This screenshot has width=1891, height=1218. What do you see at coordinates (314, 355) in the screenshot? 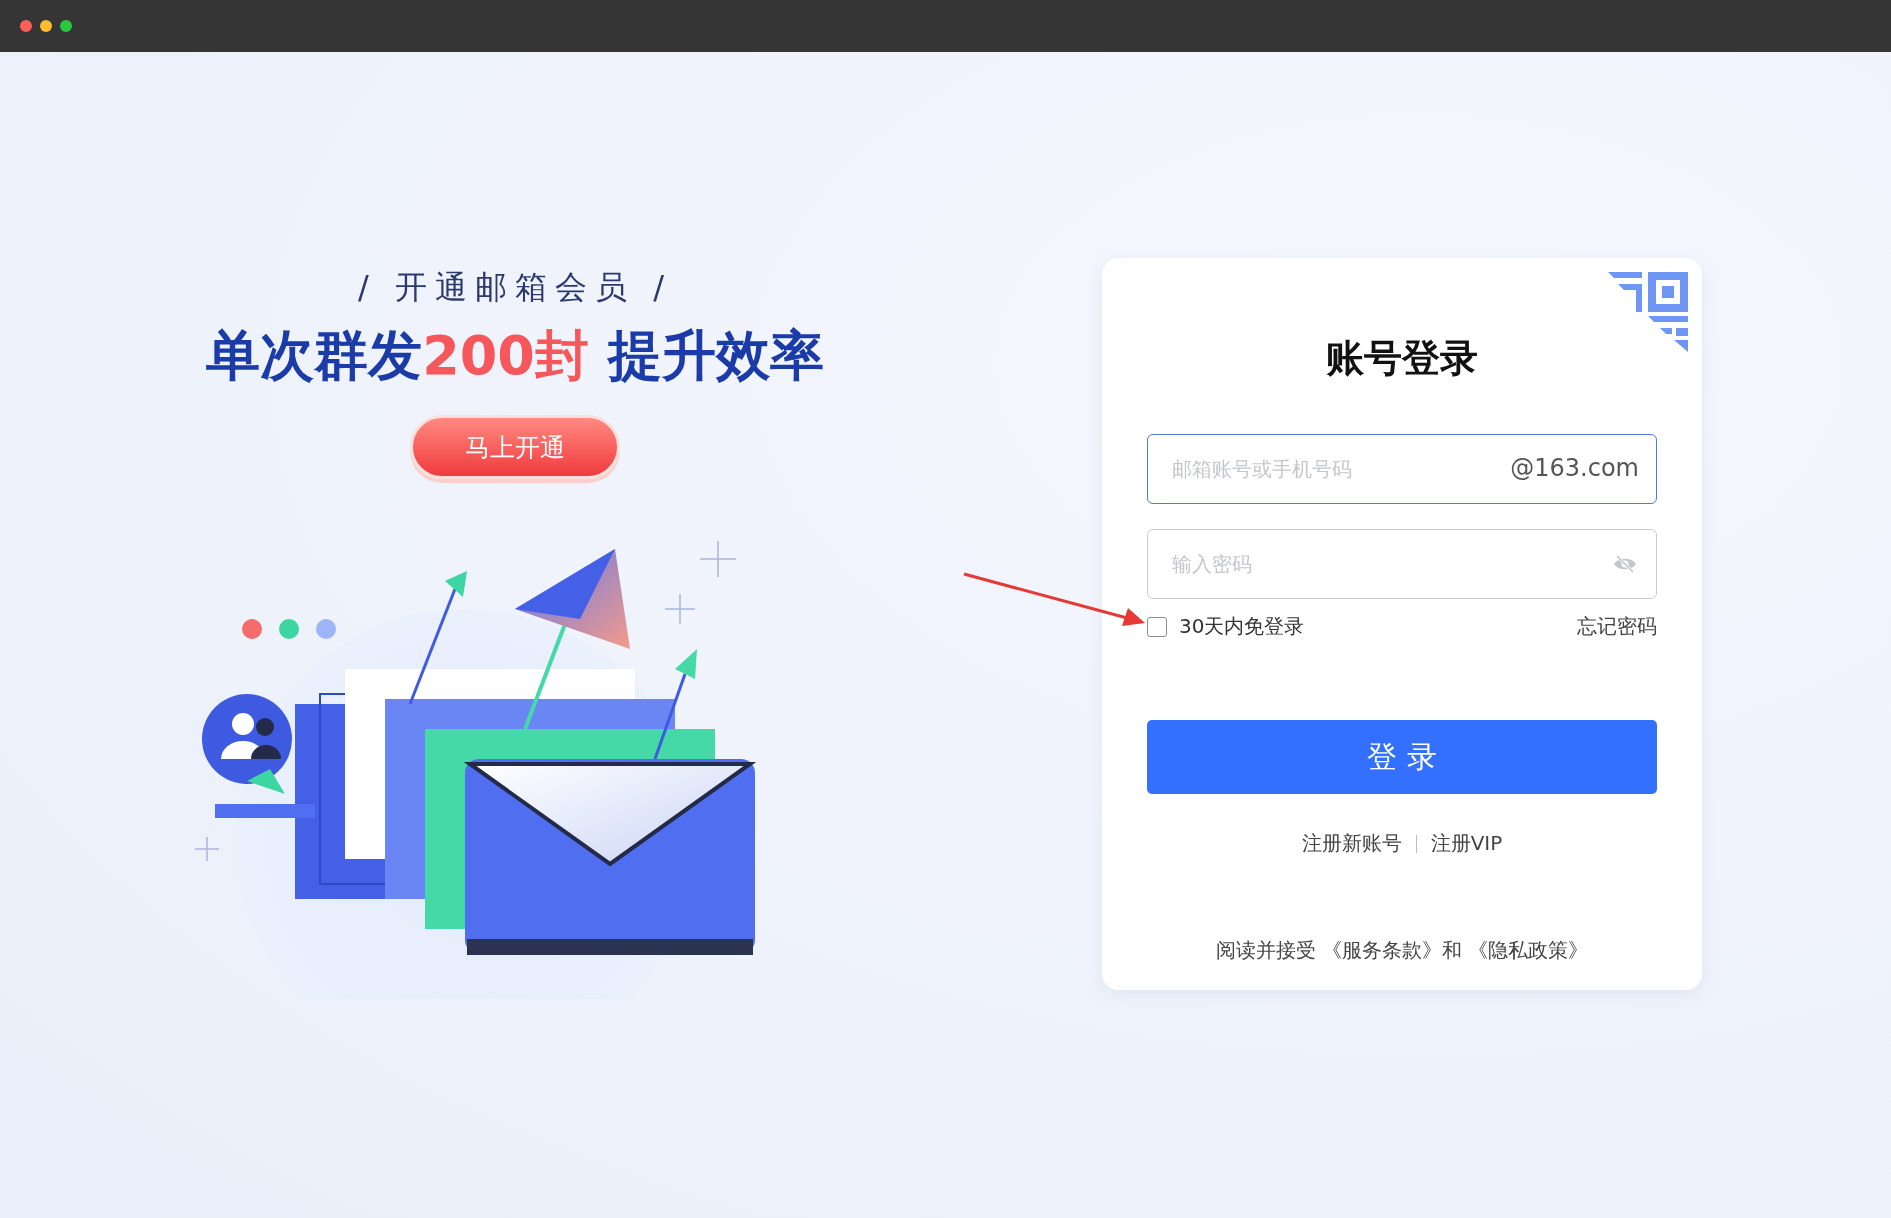
I see `headline-text: 单次群发` at bounding box center [314, 355].